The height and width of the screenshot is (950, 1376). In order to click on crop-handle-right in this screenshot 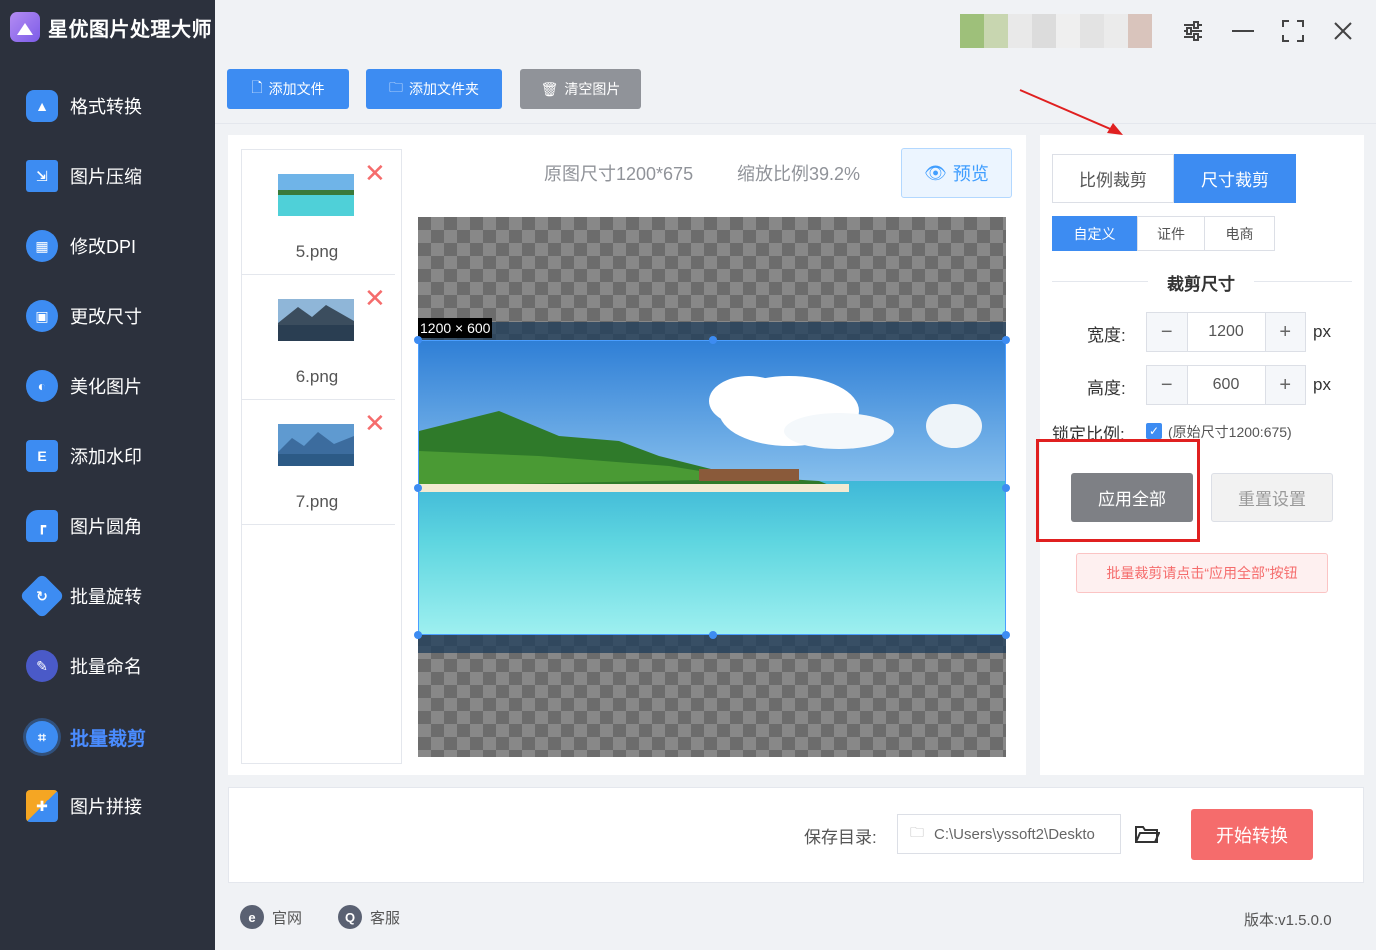, I will do `click(1006, 488)`.